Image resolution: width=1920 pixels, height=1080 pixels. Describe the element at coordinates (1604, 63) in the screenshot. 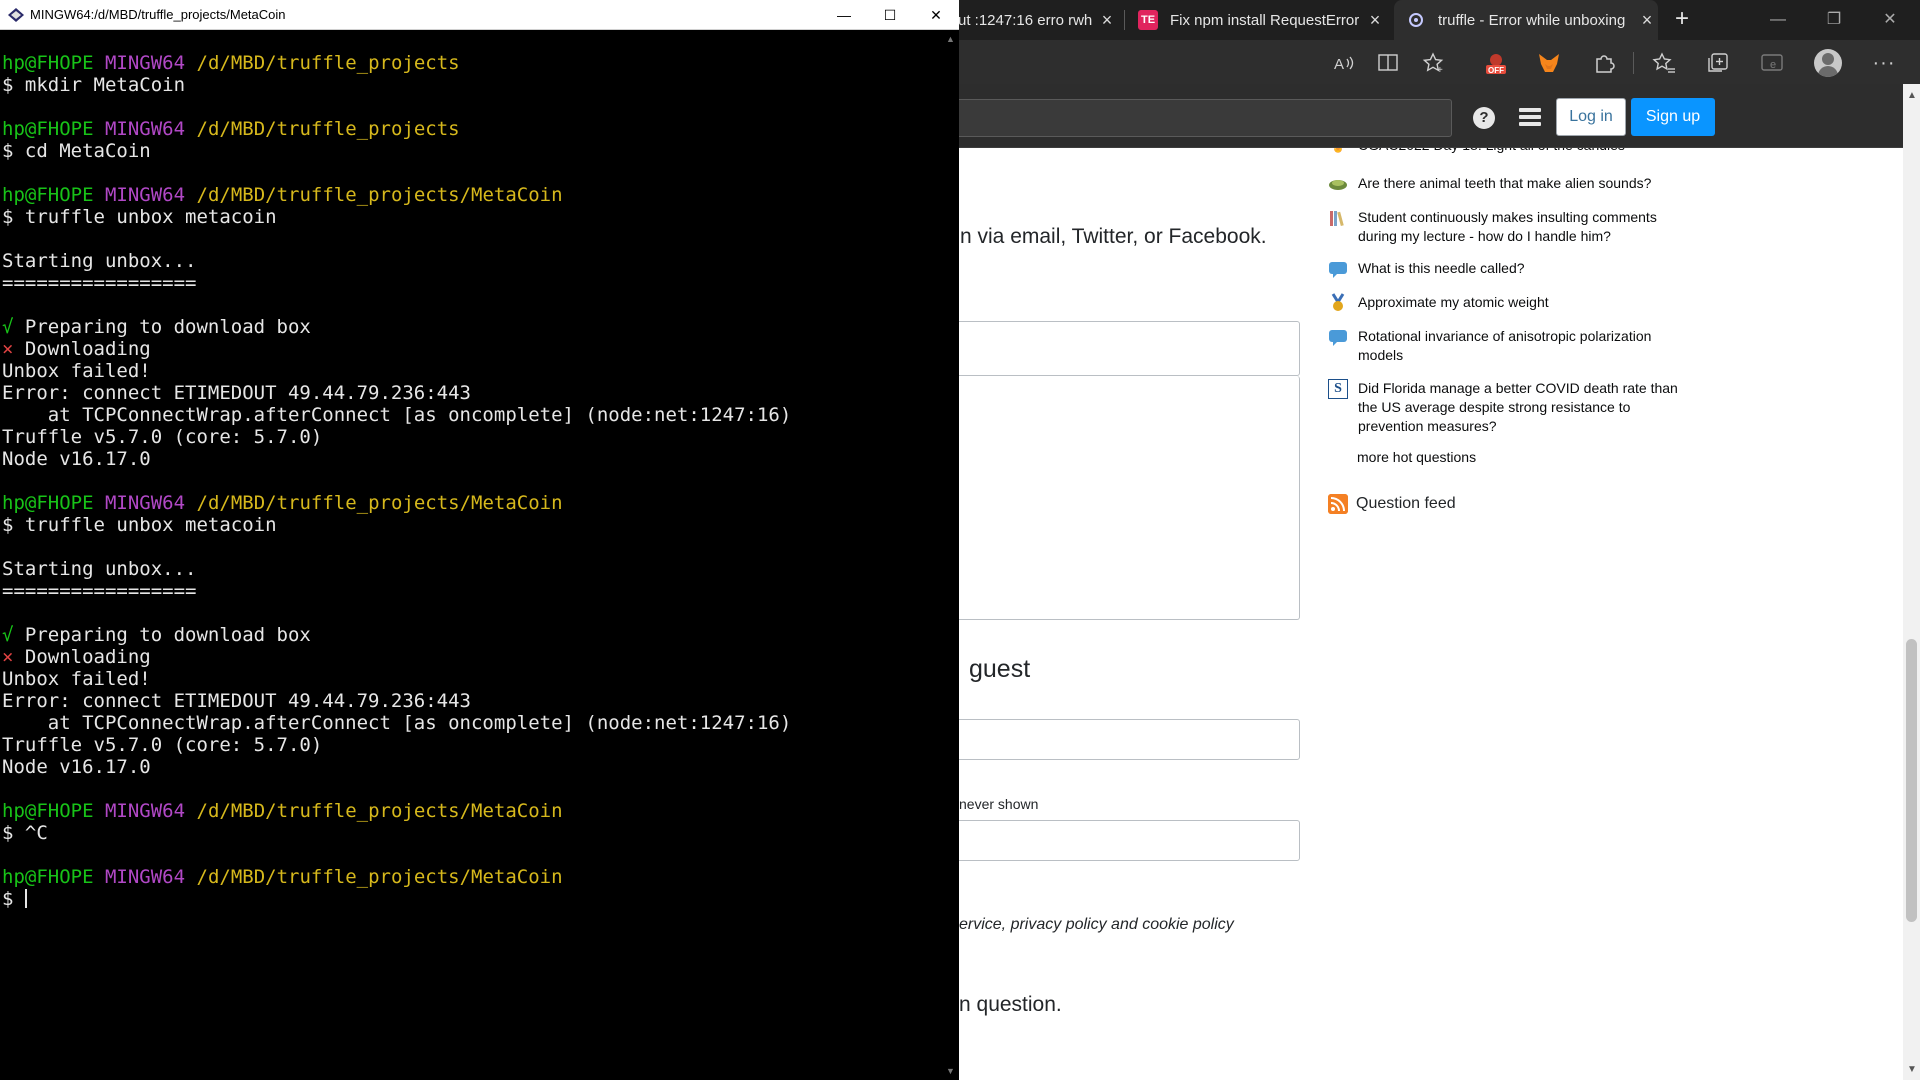

I see `extensions-puzzle-icon` at that location.